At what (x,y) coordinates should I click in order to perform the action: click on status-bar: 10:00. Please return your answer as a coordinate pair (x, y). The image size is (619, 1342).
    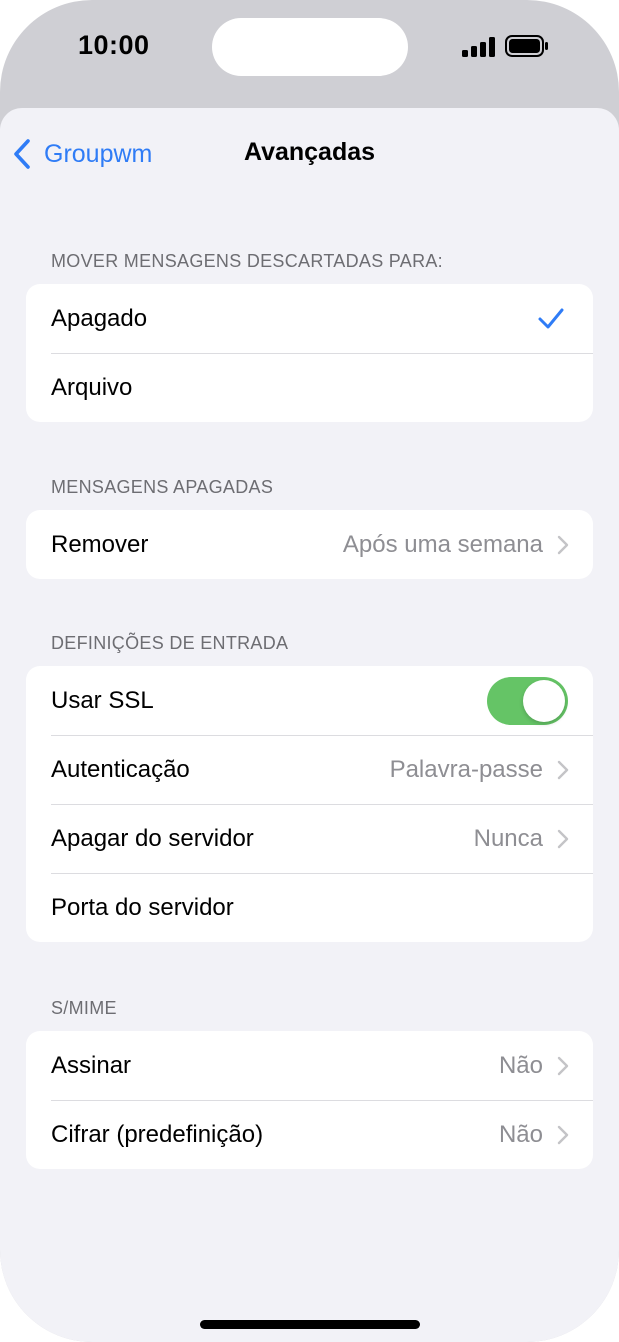
    Looking at the image, I should click on (309, 54).